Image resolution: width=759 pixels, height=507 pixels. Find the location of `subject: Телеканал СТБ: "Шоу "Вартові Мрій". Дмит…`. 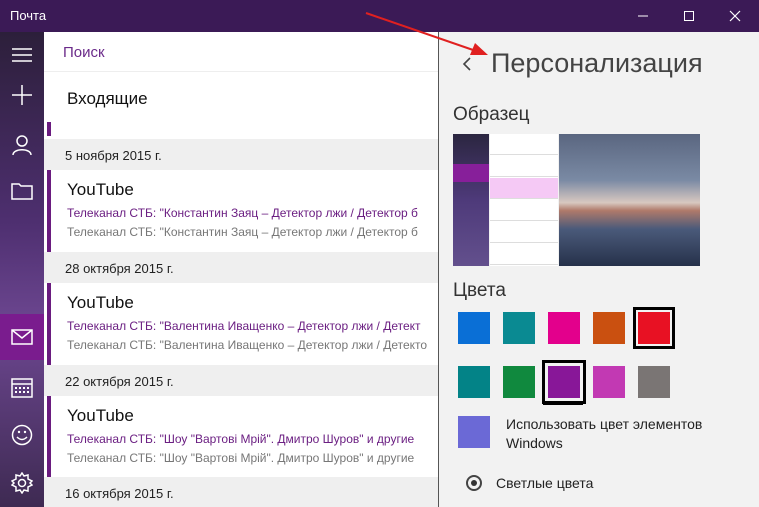

subject: Телеканал СТБ: "Шоу "Вартові Мрій". Дмит… is located at coordinates (241, 439).